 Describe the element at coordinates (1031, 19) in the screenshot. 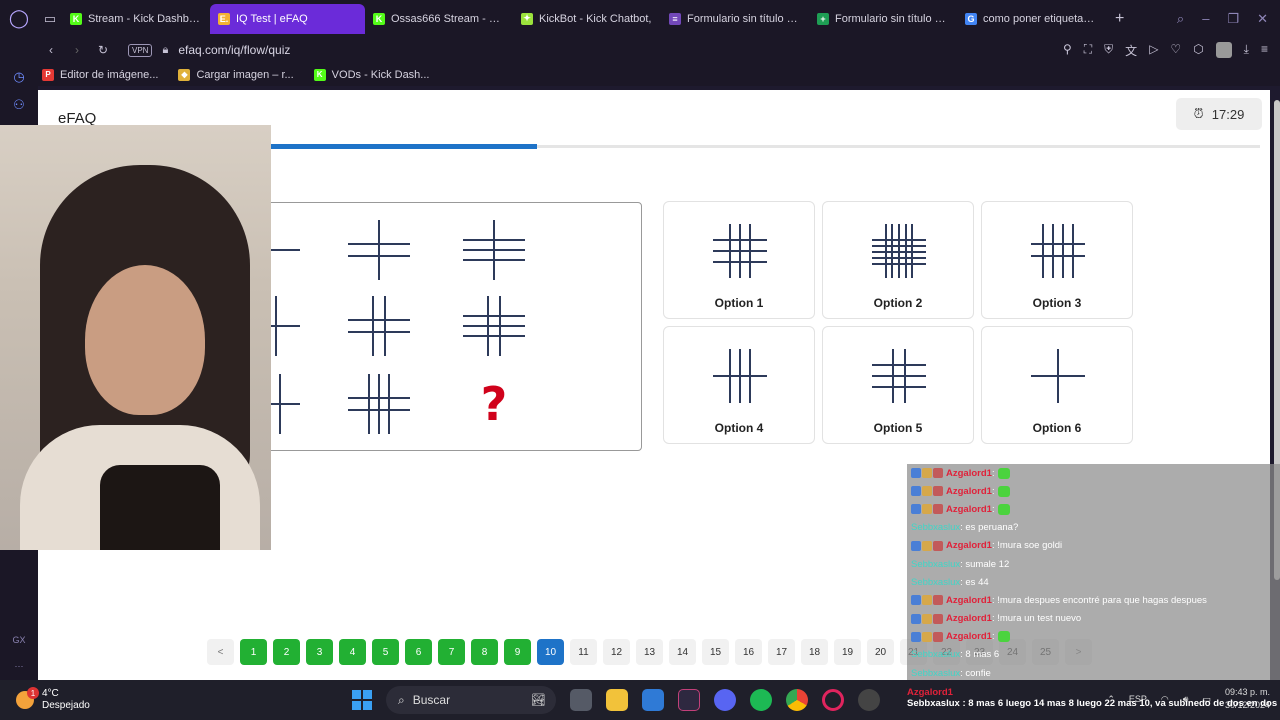

I see `tab-7: Gcomo poner etiquetas pa` at that location.